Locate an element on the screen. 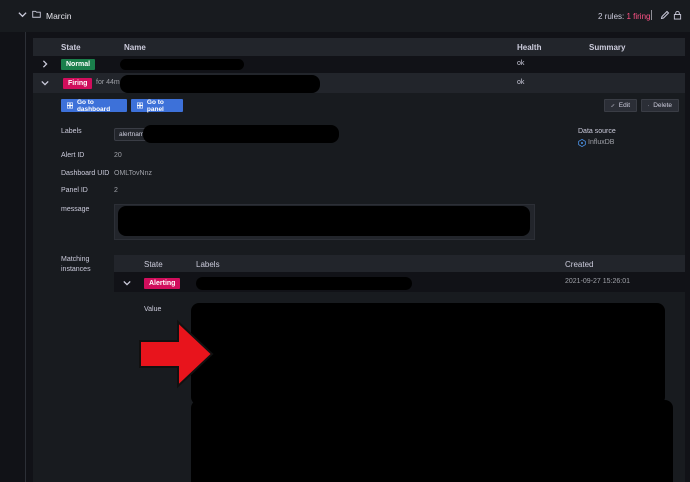 Image resolution: width=690 pixels, height=482 pixels. firing-count: 1 firing is located at coordinates (638, 16).